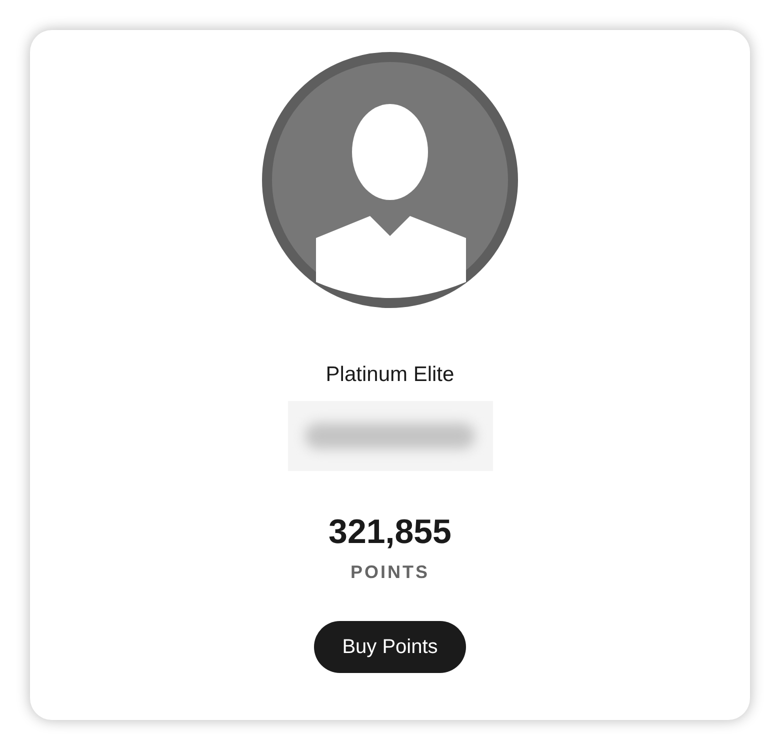 The height and width of the screenshot is (750, 780). Describe the element at coordinates (390, 375) in the screenshot. I see `tier-label: Platinum Elite` at that location.